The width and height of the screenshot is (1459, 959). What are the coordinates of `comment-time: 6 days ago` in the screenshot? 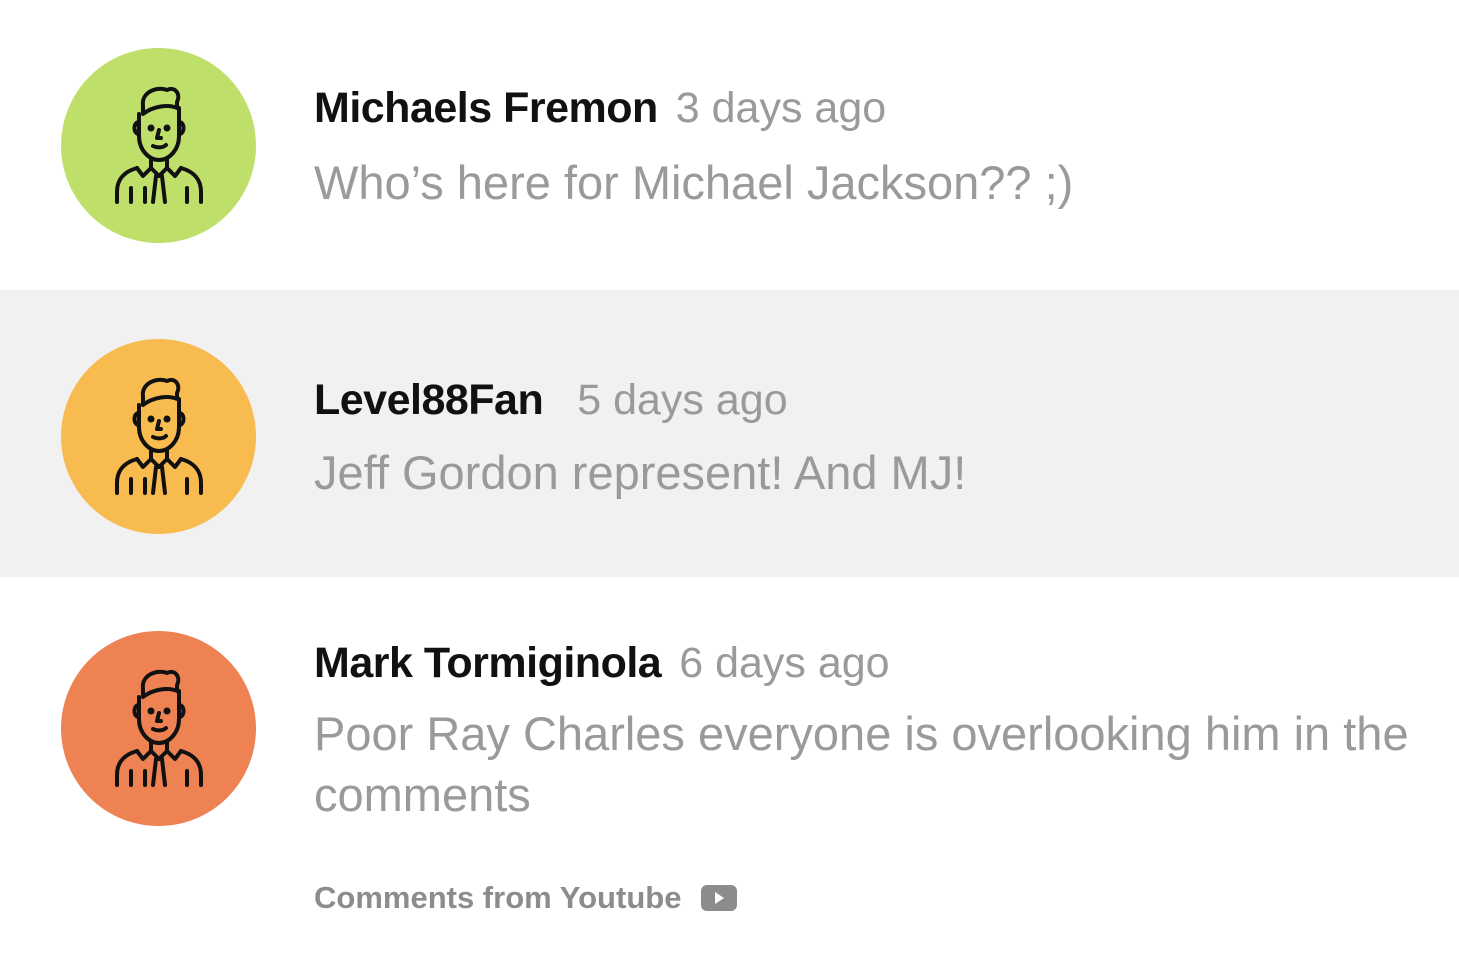 It's located at (784, 663).